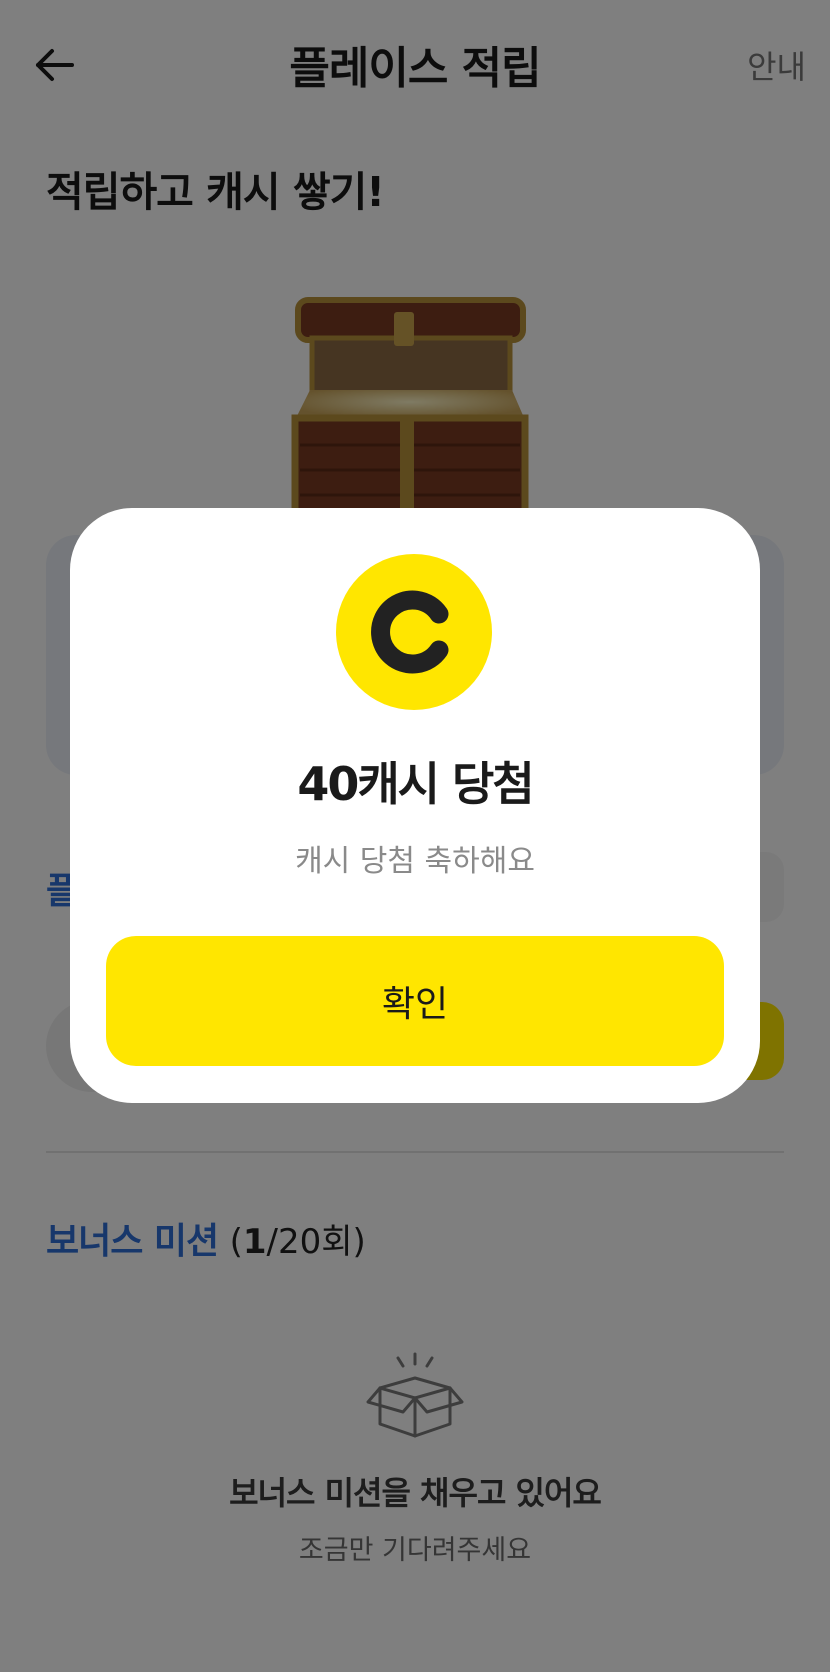  What do you see at coordinates (415, 1001) in the screenshot?
I see `confirm-button: 확인` at bounding box center [415, 1001].